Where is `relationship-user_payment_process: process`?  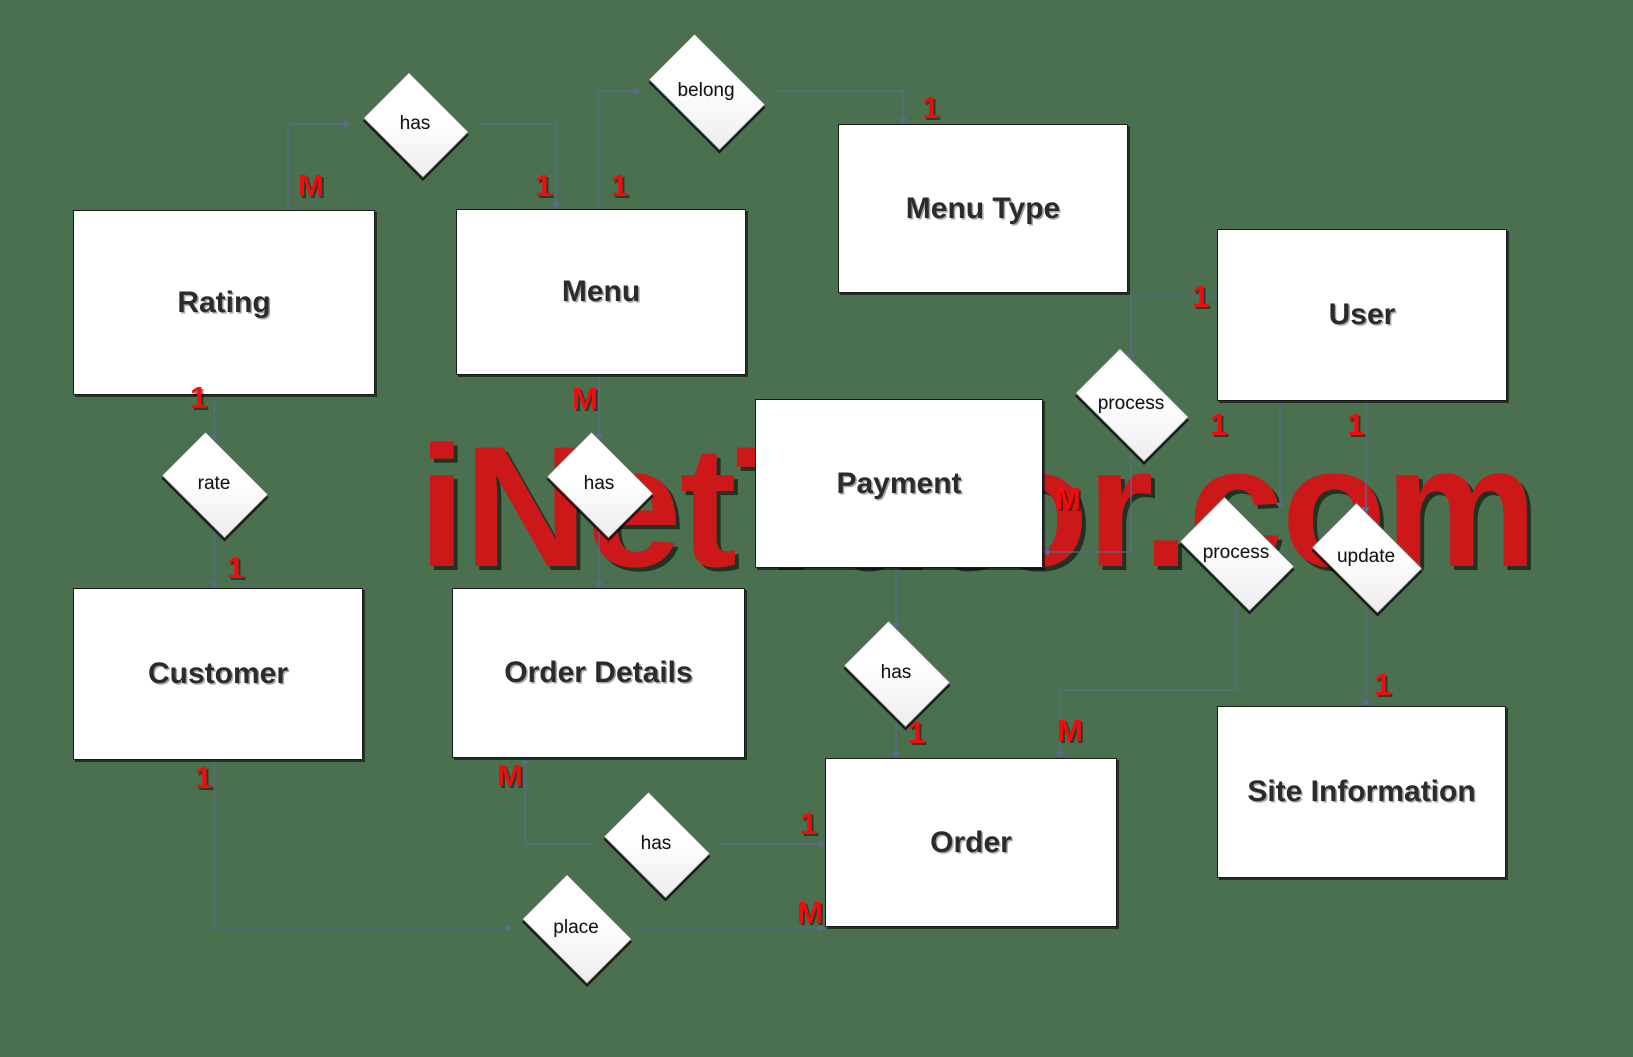
relationship-user_payment_process: process is located at coordinates (1131, 405).